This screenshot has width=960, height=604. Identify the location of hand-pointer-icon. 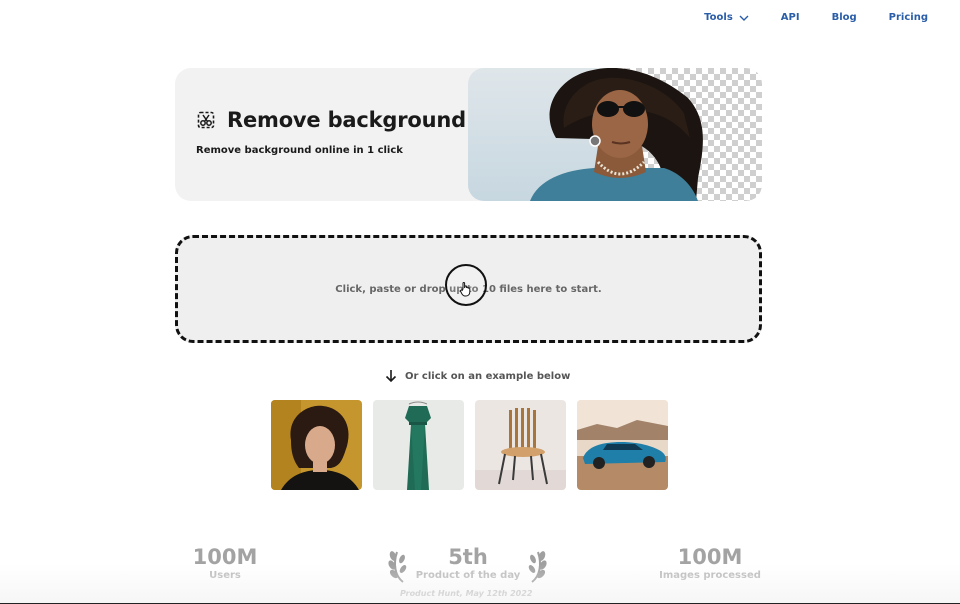
(465, 289).